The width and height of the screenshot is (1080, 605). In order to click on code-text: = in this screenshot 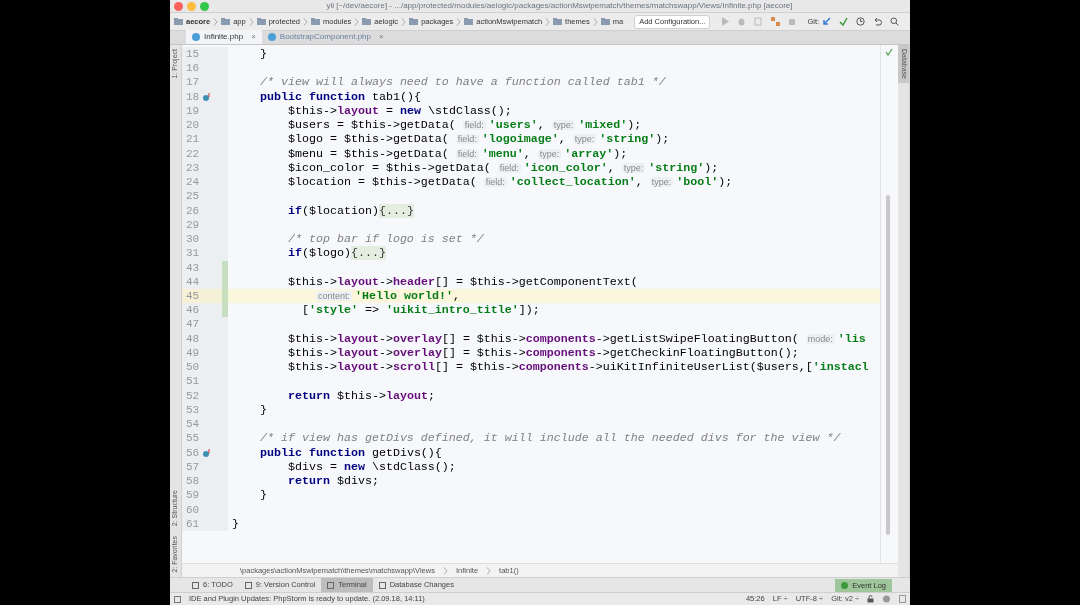, I will do `click(389, 110)`.